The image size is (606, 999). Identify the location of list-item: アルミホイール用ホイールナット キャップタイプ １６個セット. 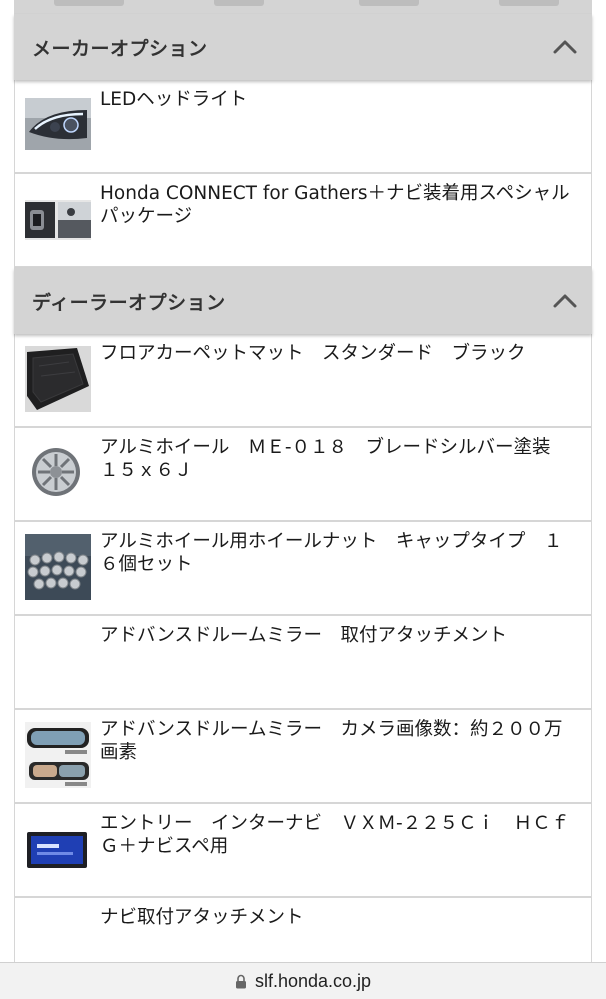
(303, 569).